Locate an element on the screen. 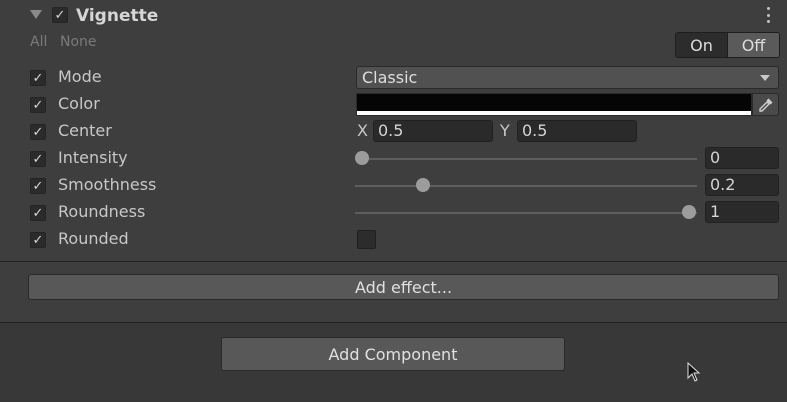 This screenshot has height=402, width=787. override-checkbox-mode: ✓ is located at coordinates (38, 78).